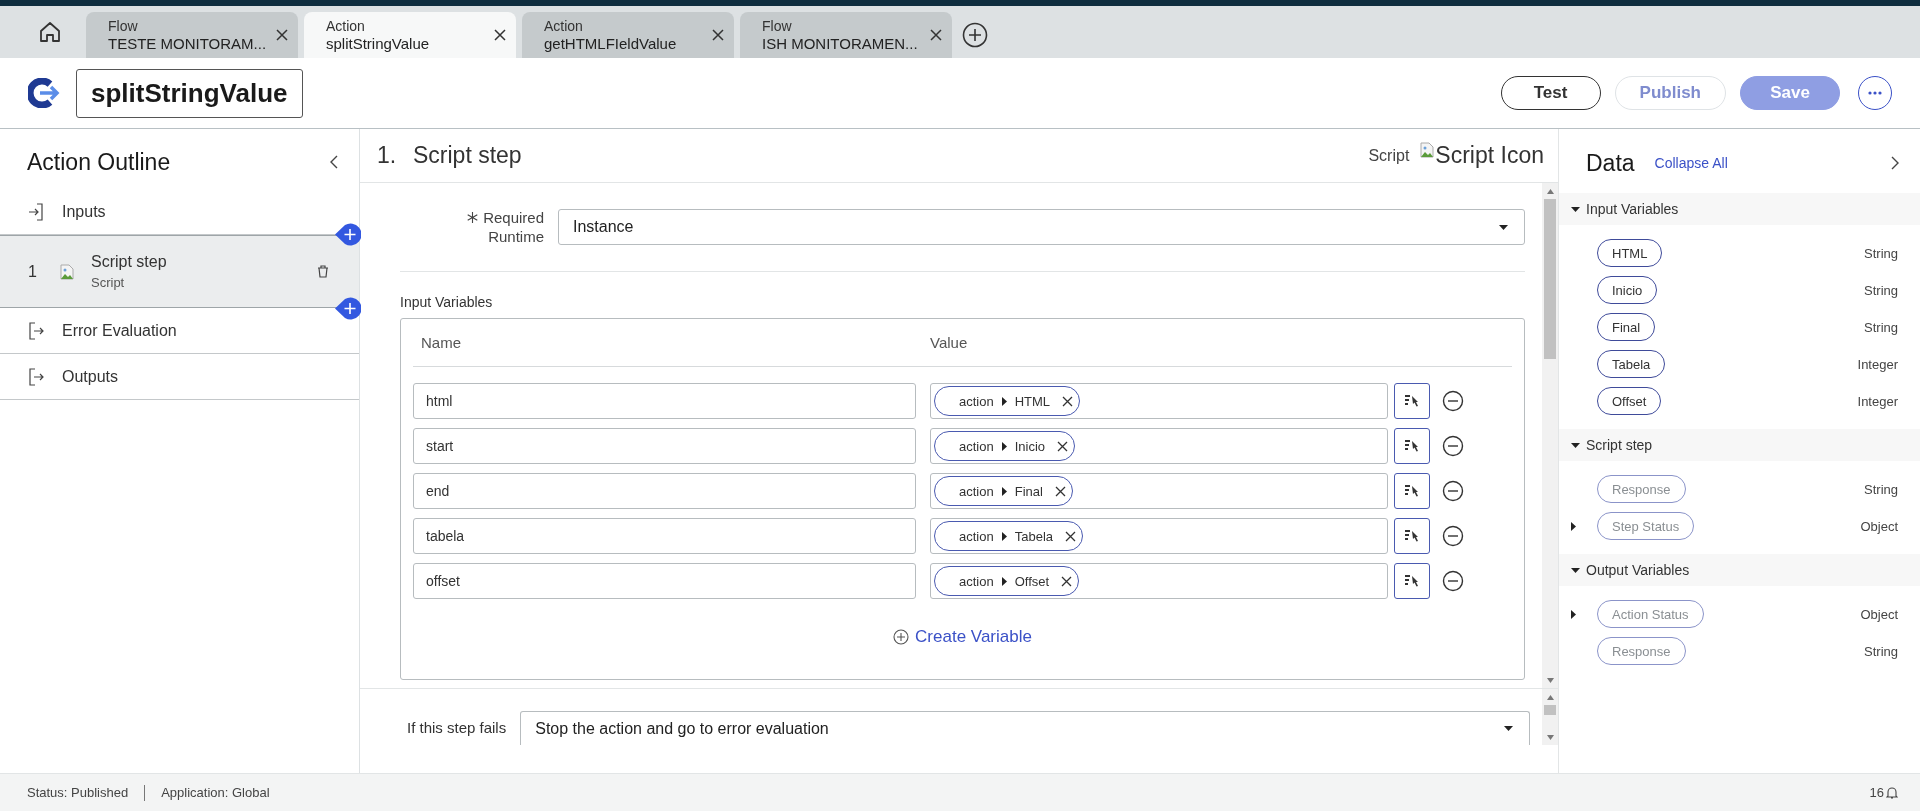 This screenshot has width=1920, height=811. I want to click on required-asterisk-icon, so click(473, 217).